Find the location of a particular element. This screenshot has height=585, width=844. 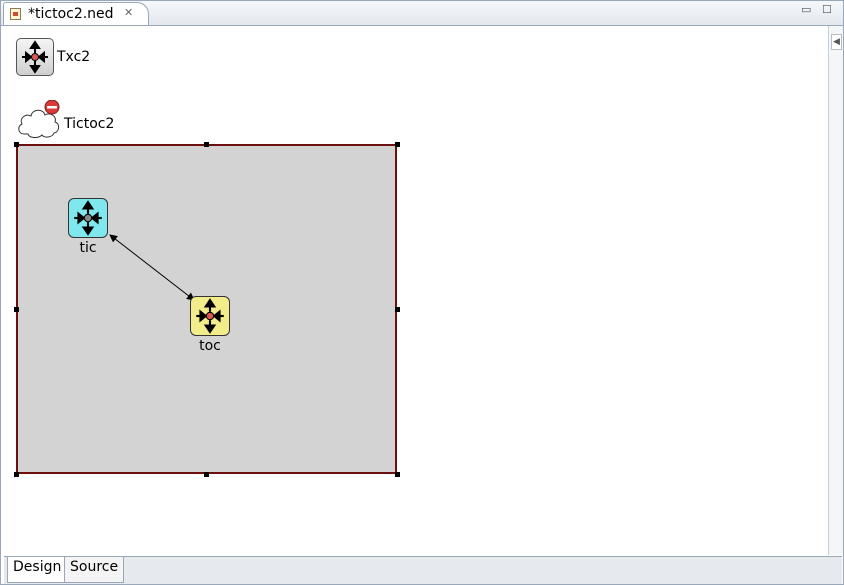

close-icon: ✕ is located at coordinates (128, 12).